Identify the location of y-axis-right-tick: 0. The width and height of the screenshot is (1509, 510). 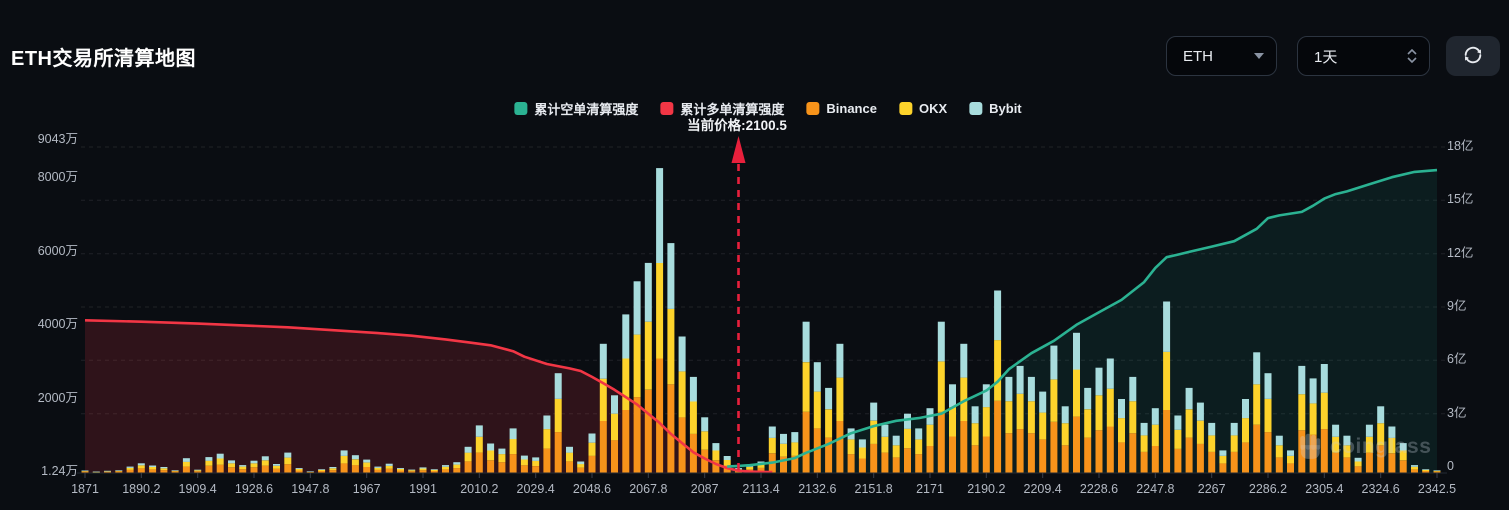
(1450, 466).